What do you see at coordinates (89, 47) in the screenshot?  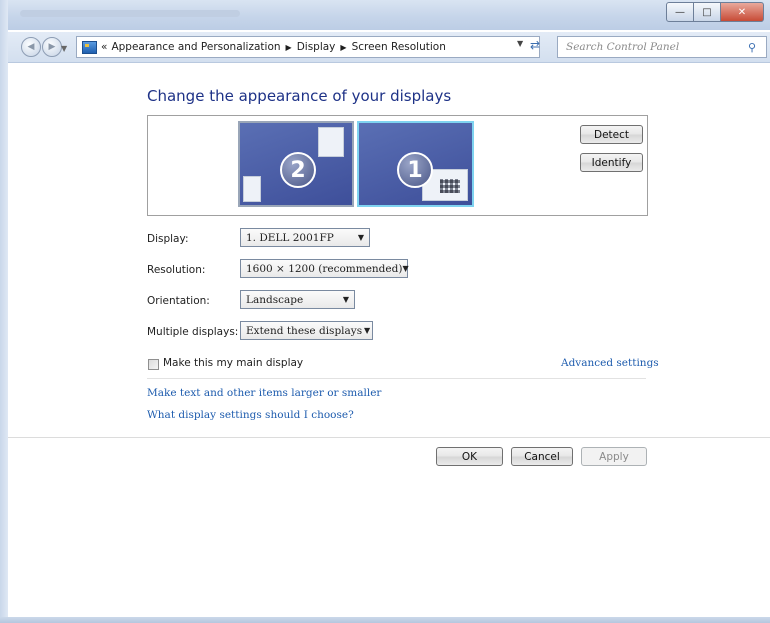 I see `control-panel-icon` at bounding box center [89, 47].